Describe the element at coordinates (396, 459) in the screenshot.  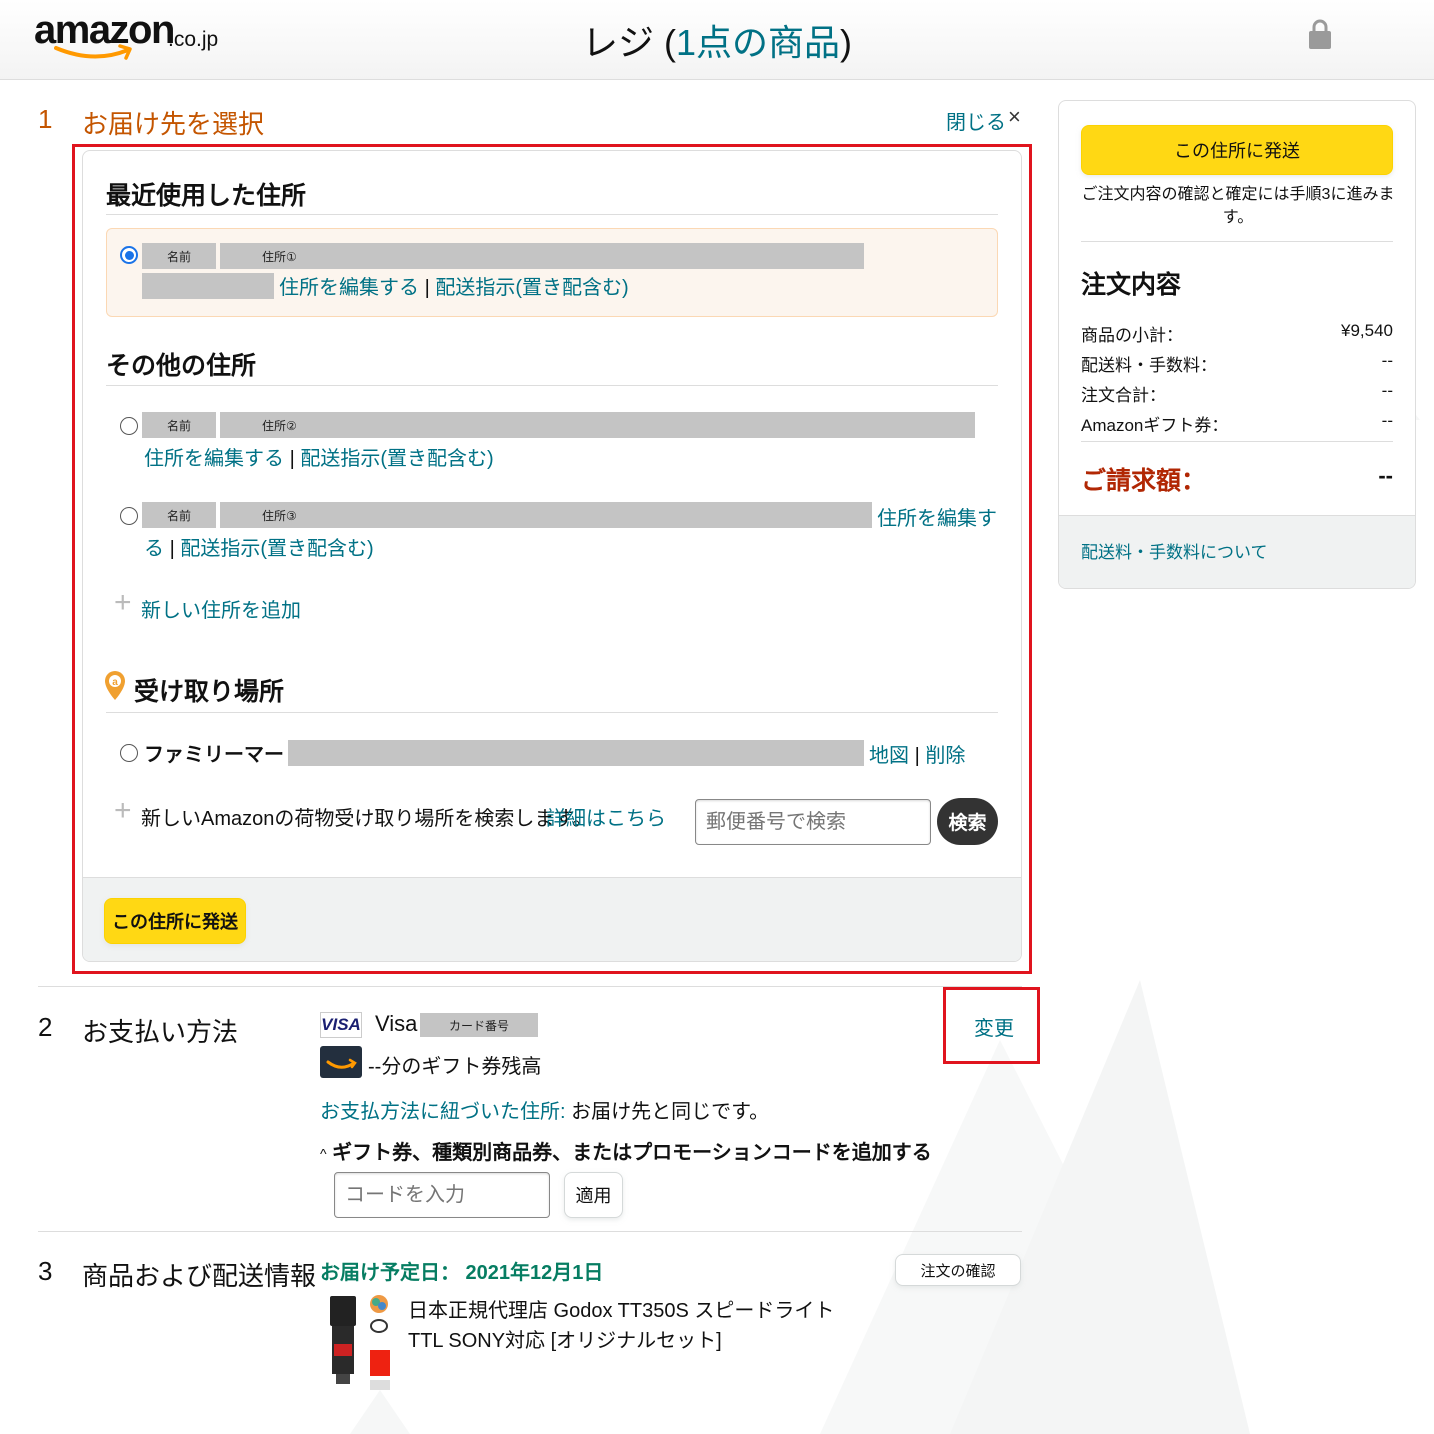
I see `delivery-instructions-link-2: 配送指示(置き配含む)` at that location.